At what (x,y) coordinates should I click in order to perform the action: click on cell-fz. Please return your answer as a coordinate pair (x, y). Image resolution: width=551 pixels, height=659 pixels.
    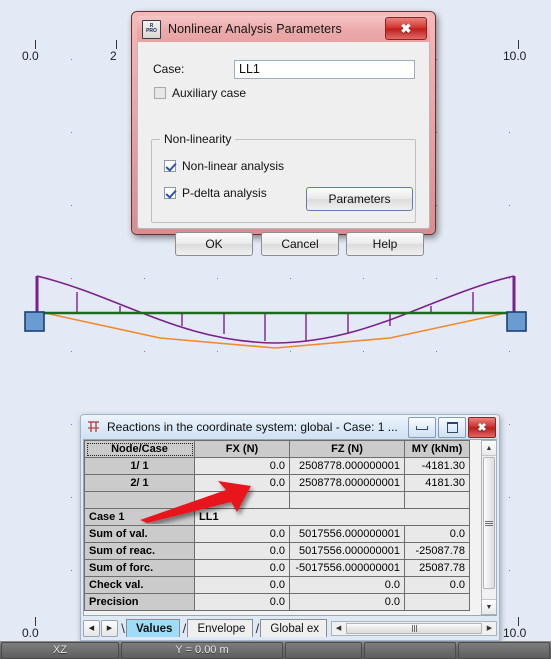
    Looking at the image, I should click on (347, 500).